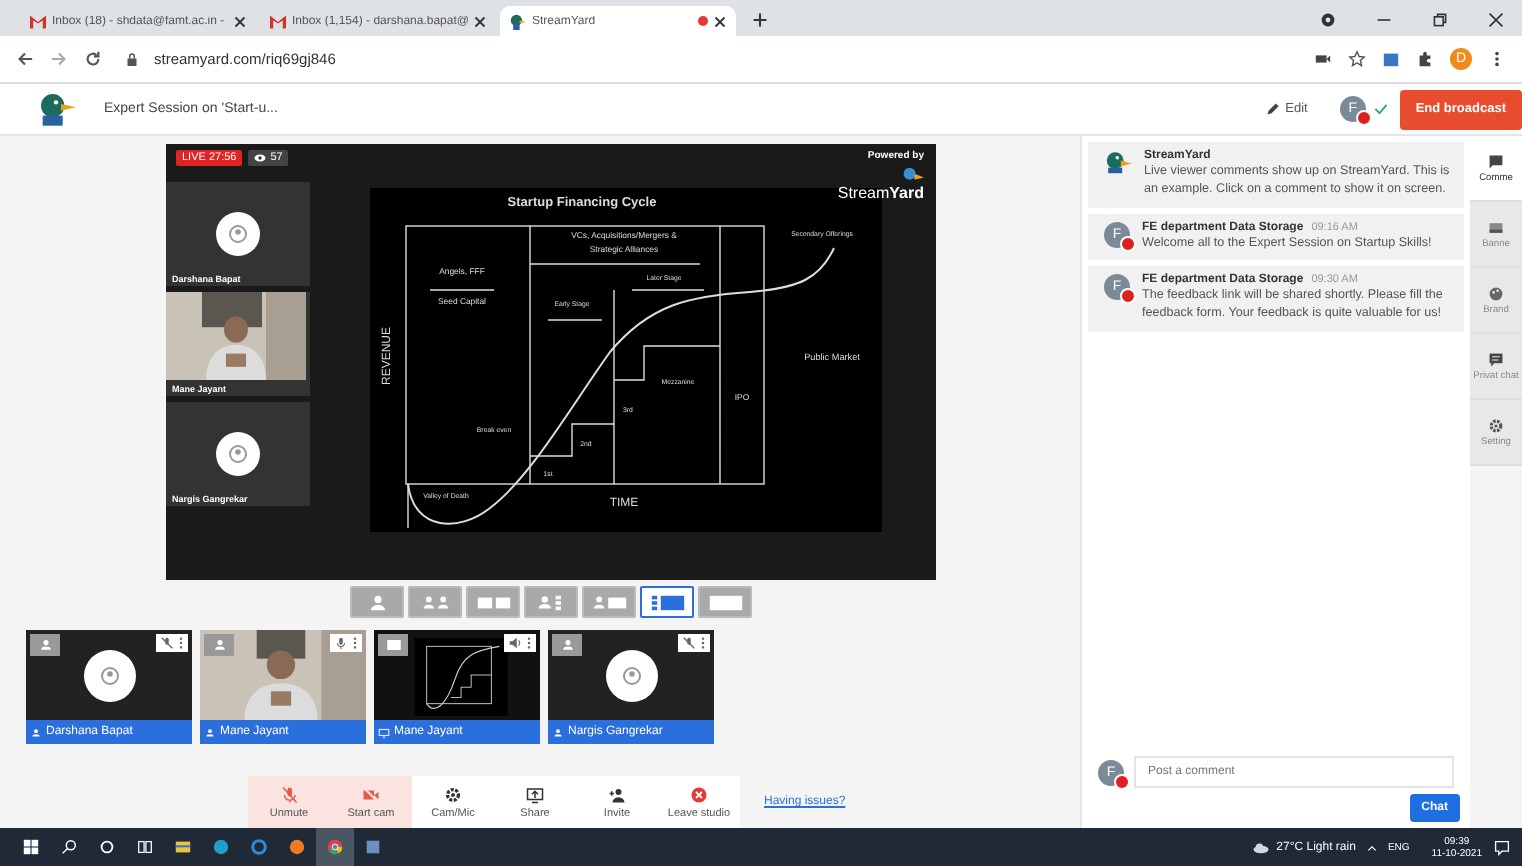 This screenshot has width=1522, height=866. Describe the element at coordinates (1496, 293) in the screenshot. I see `palette-icon` at that location.